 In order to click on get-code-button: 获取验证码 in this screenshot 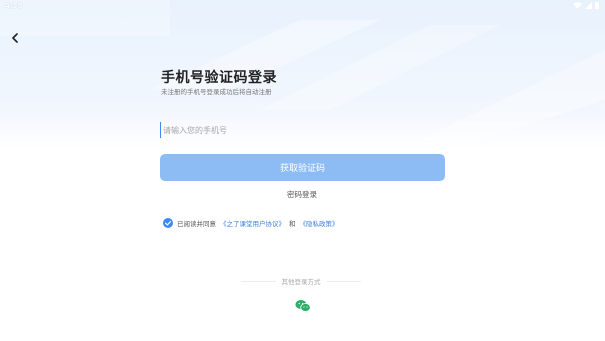, I will do `click(302, 167)`.